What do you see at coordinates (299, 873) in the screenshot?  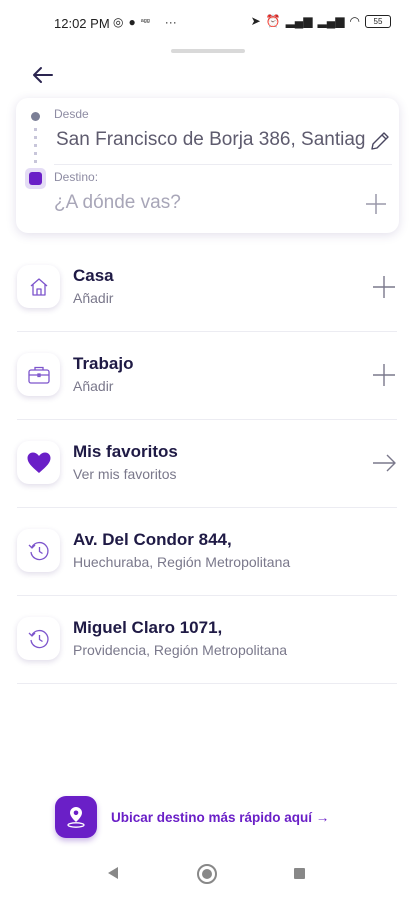 I see `nav-recents-button` at bounding box center [299, 873].